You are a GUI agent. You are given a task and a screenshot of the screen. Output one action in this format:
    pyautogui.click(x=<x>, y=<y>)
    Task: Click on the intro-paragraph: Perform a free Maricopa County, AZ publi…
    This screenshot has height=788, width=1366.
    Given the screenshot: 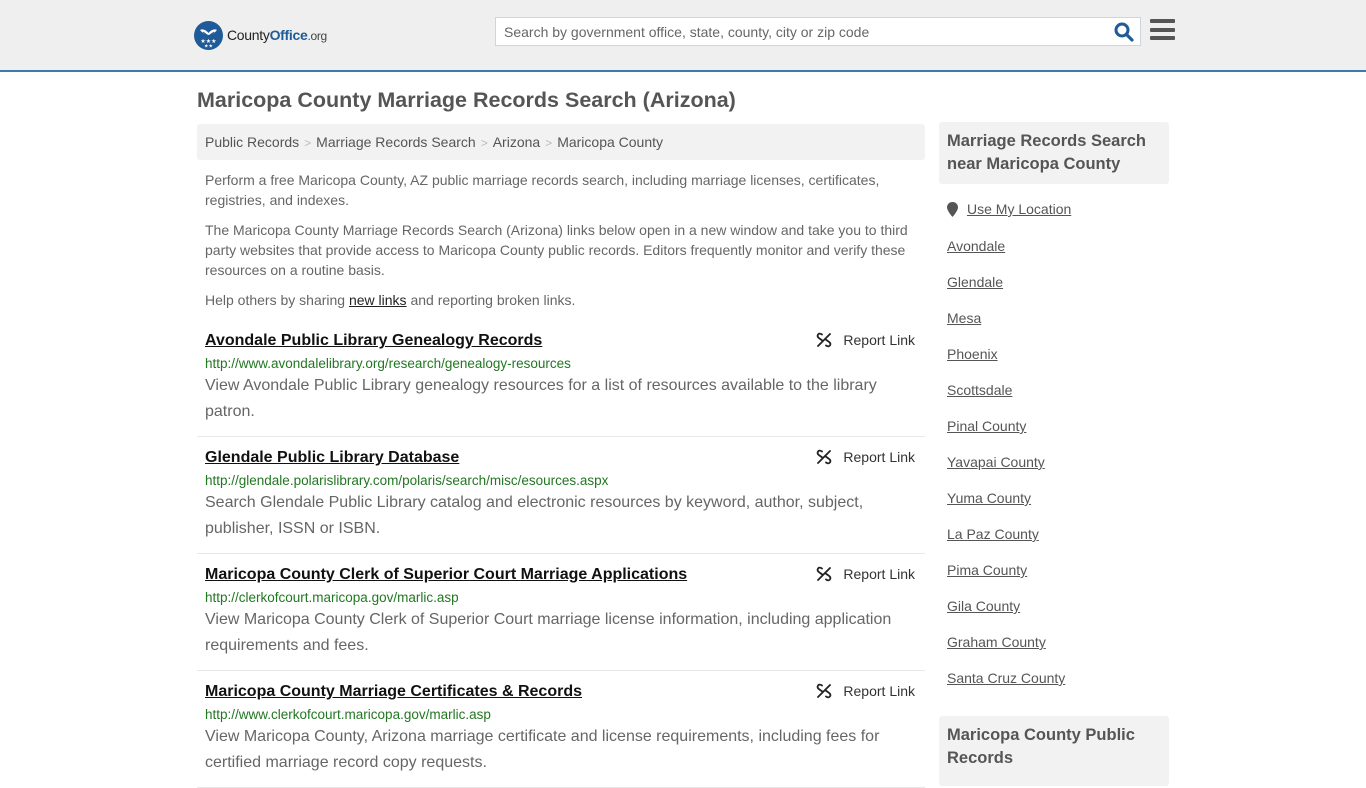 What is the action you would take?
    pyautogui.click(x=542, y=190)
    